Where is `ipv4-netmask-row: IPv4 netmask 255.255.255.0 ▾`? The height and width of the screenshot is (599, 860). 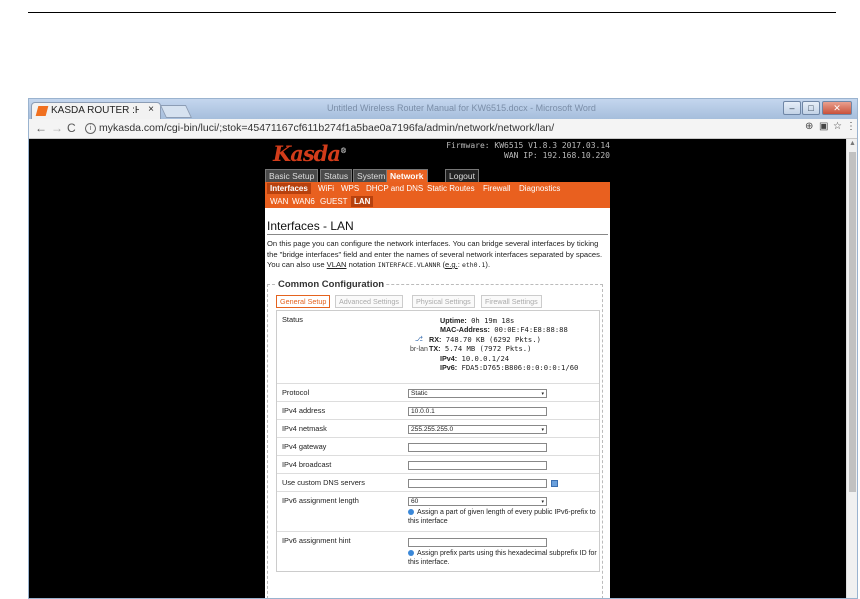
ipv4-netmask-row: IPv4 netmask 255.255.255.0 ▾ is located at coordinates (438, 428).